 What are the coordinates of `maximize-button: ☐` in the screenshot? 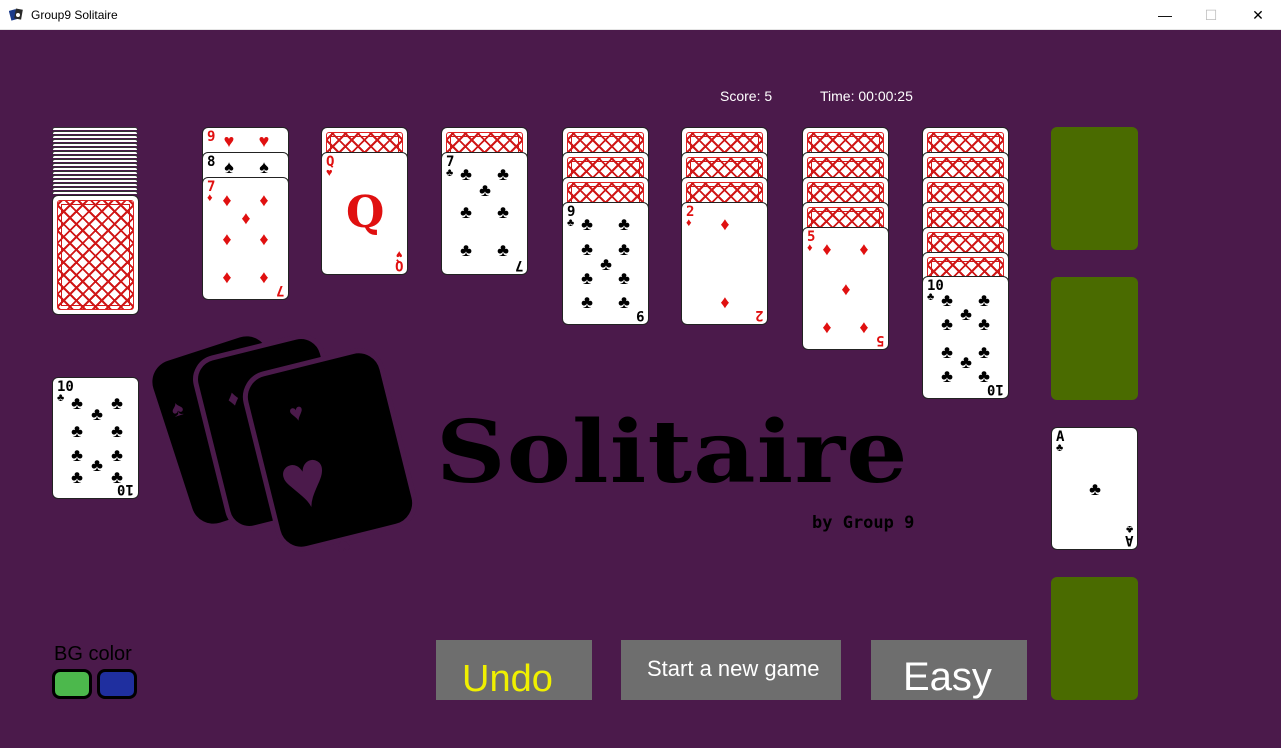 It's located at (1211, 15).